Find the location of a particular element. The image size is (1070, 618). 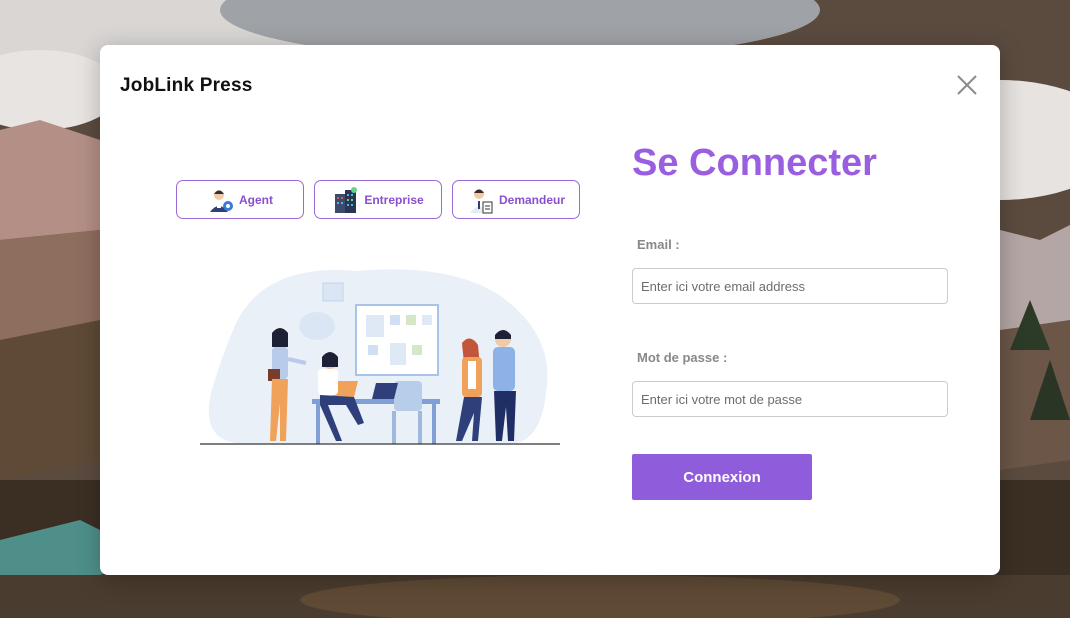

password-input is located at coordinates (790, 399).